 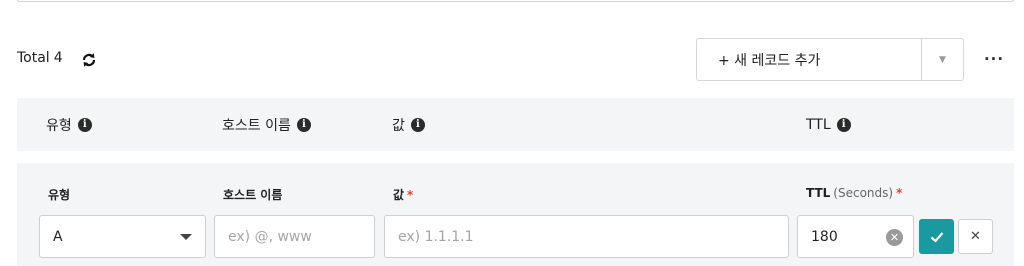 I want to click on ttl-field-label-text: TTL, so click(x=818, y=193).